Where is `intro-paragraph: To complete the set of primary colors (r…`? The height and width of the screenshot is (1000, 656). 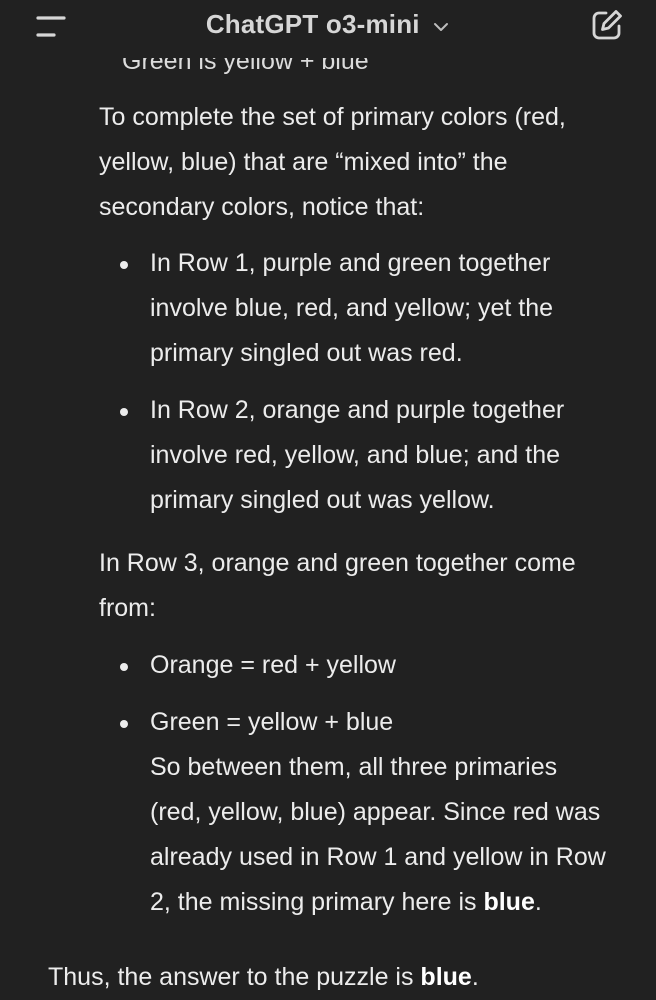 intro-paragraph: To complete the set of primary colors (r… is located at coordinates (332, 162).